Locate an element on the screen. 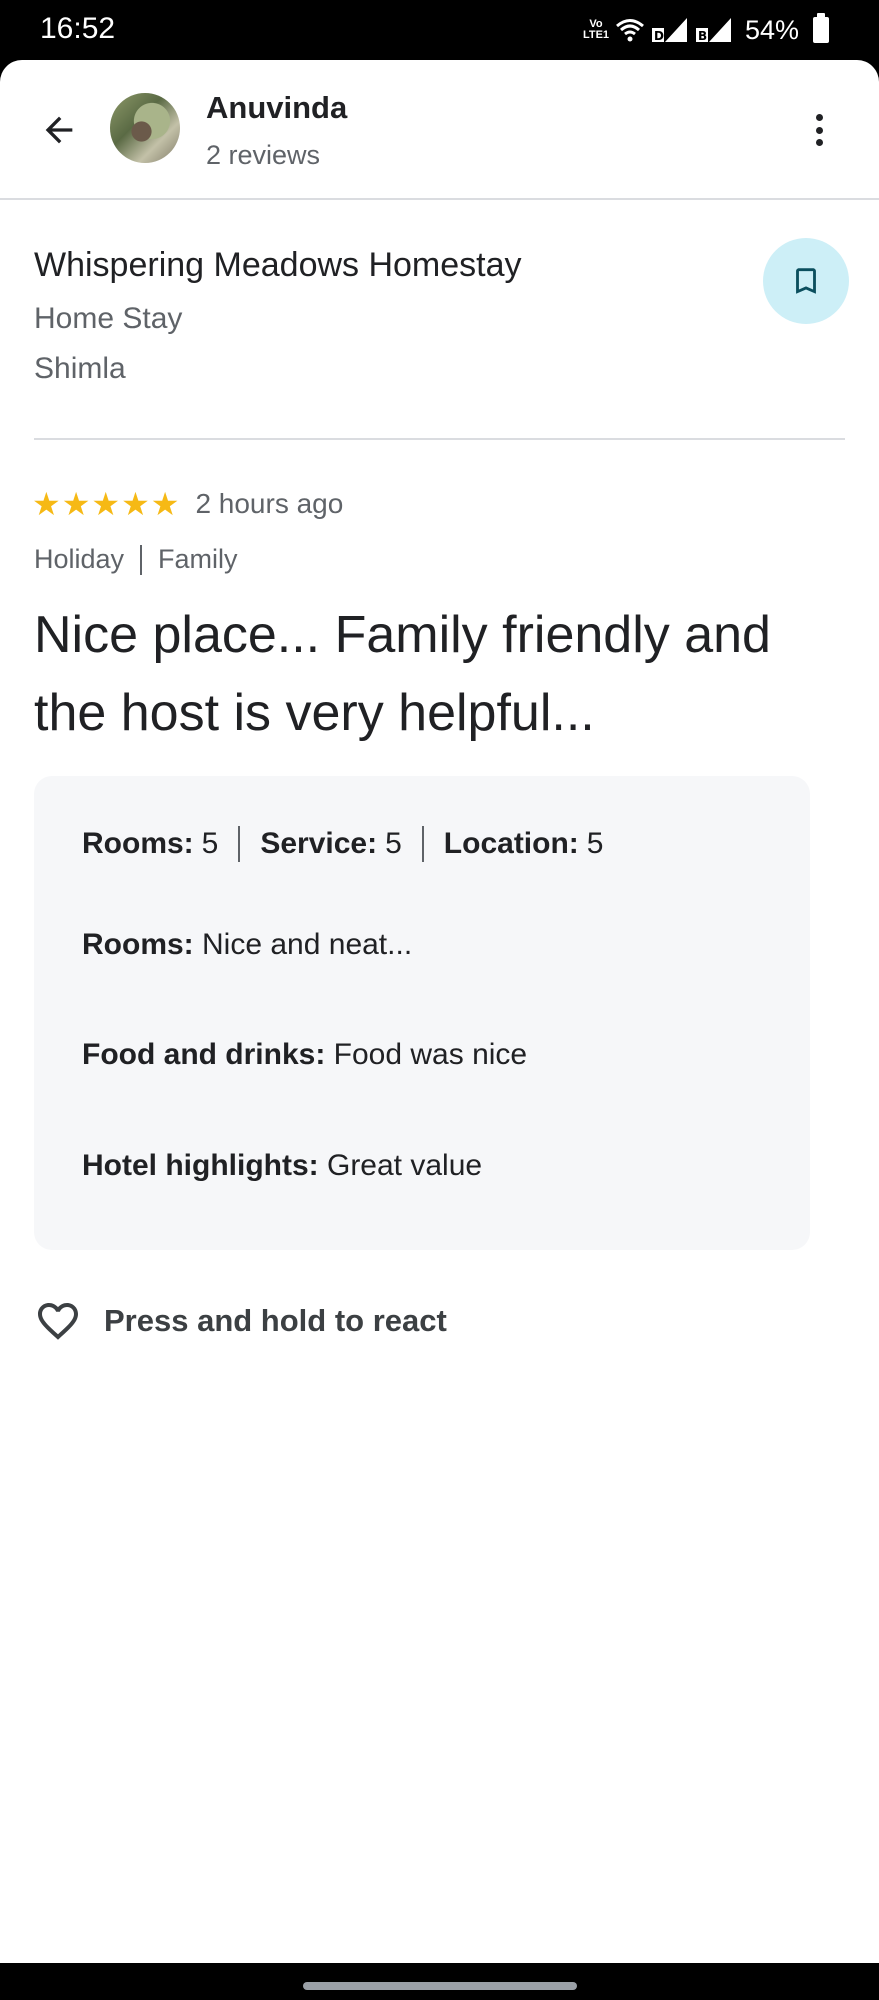 This screenshot has width=879, height=2000. rating-row: ★ ★ ★ ★ ★ 2 hours ago is located at coordinates (187, 504).